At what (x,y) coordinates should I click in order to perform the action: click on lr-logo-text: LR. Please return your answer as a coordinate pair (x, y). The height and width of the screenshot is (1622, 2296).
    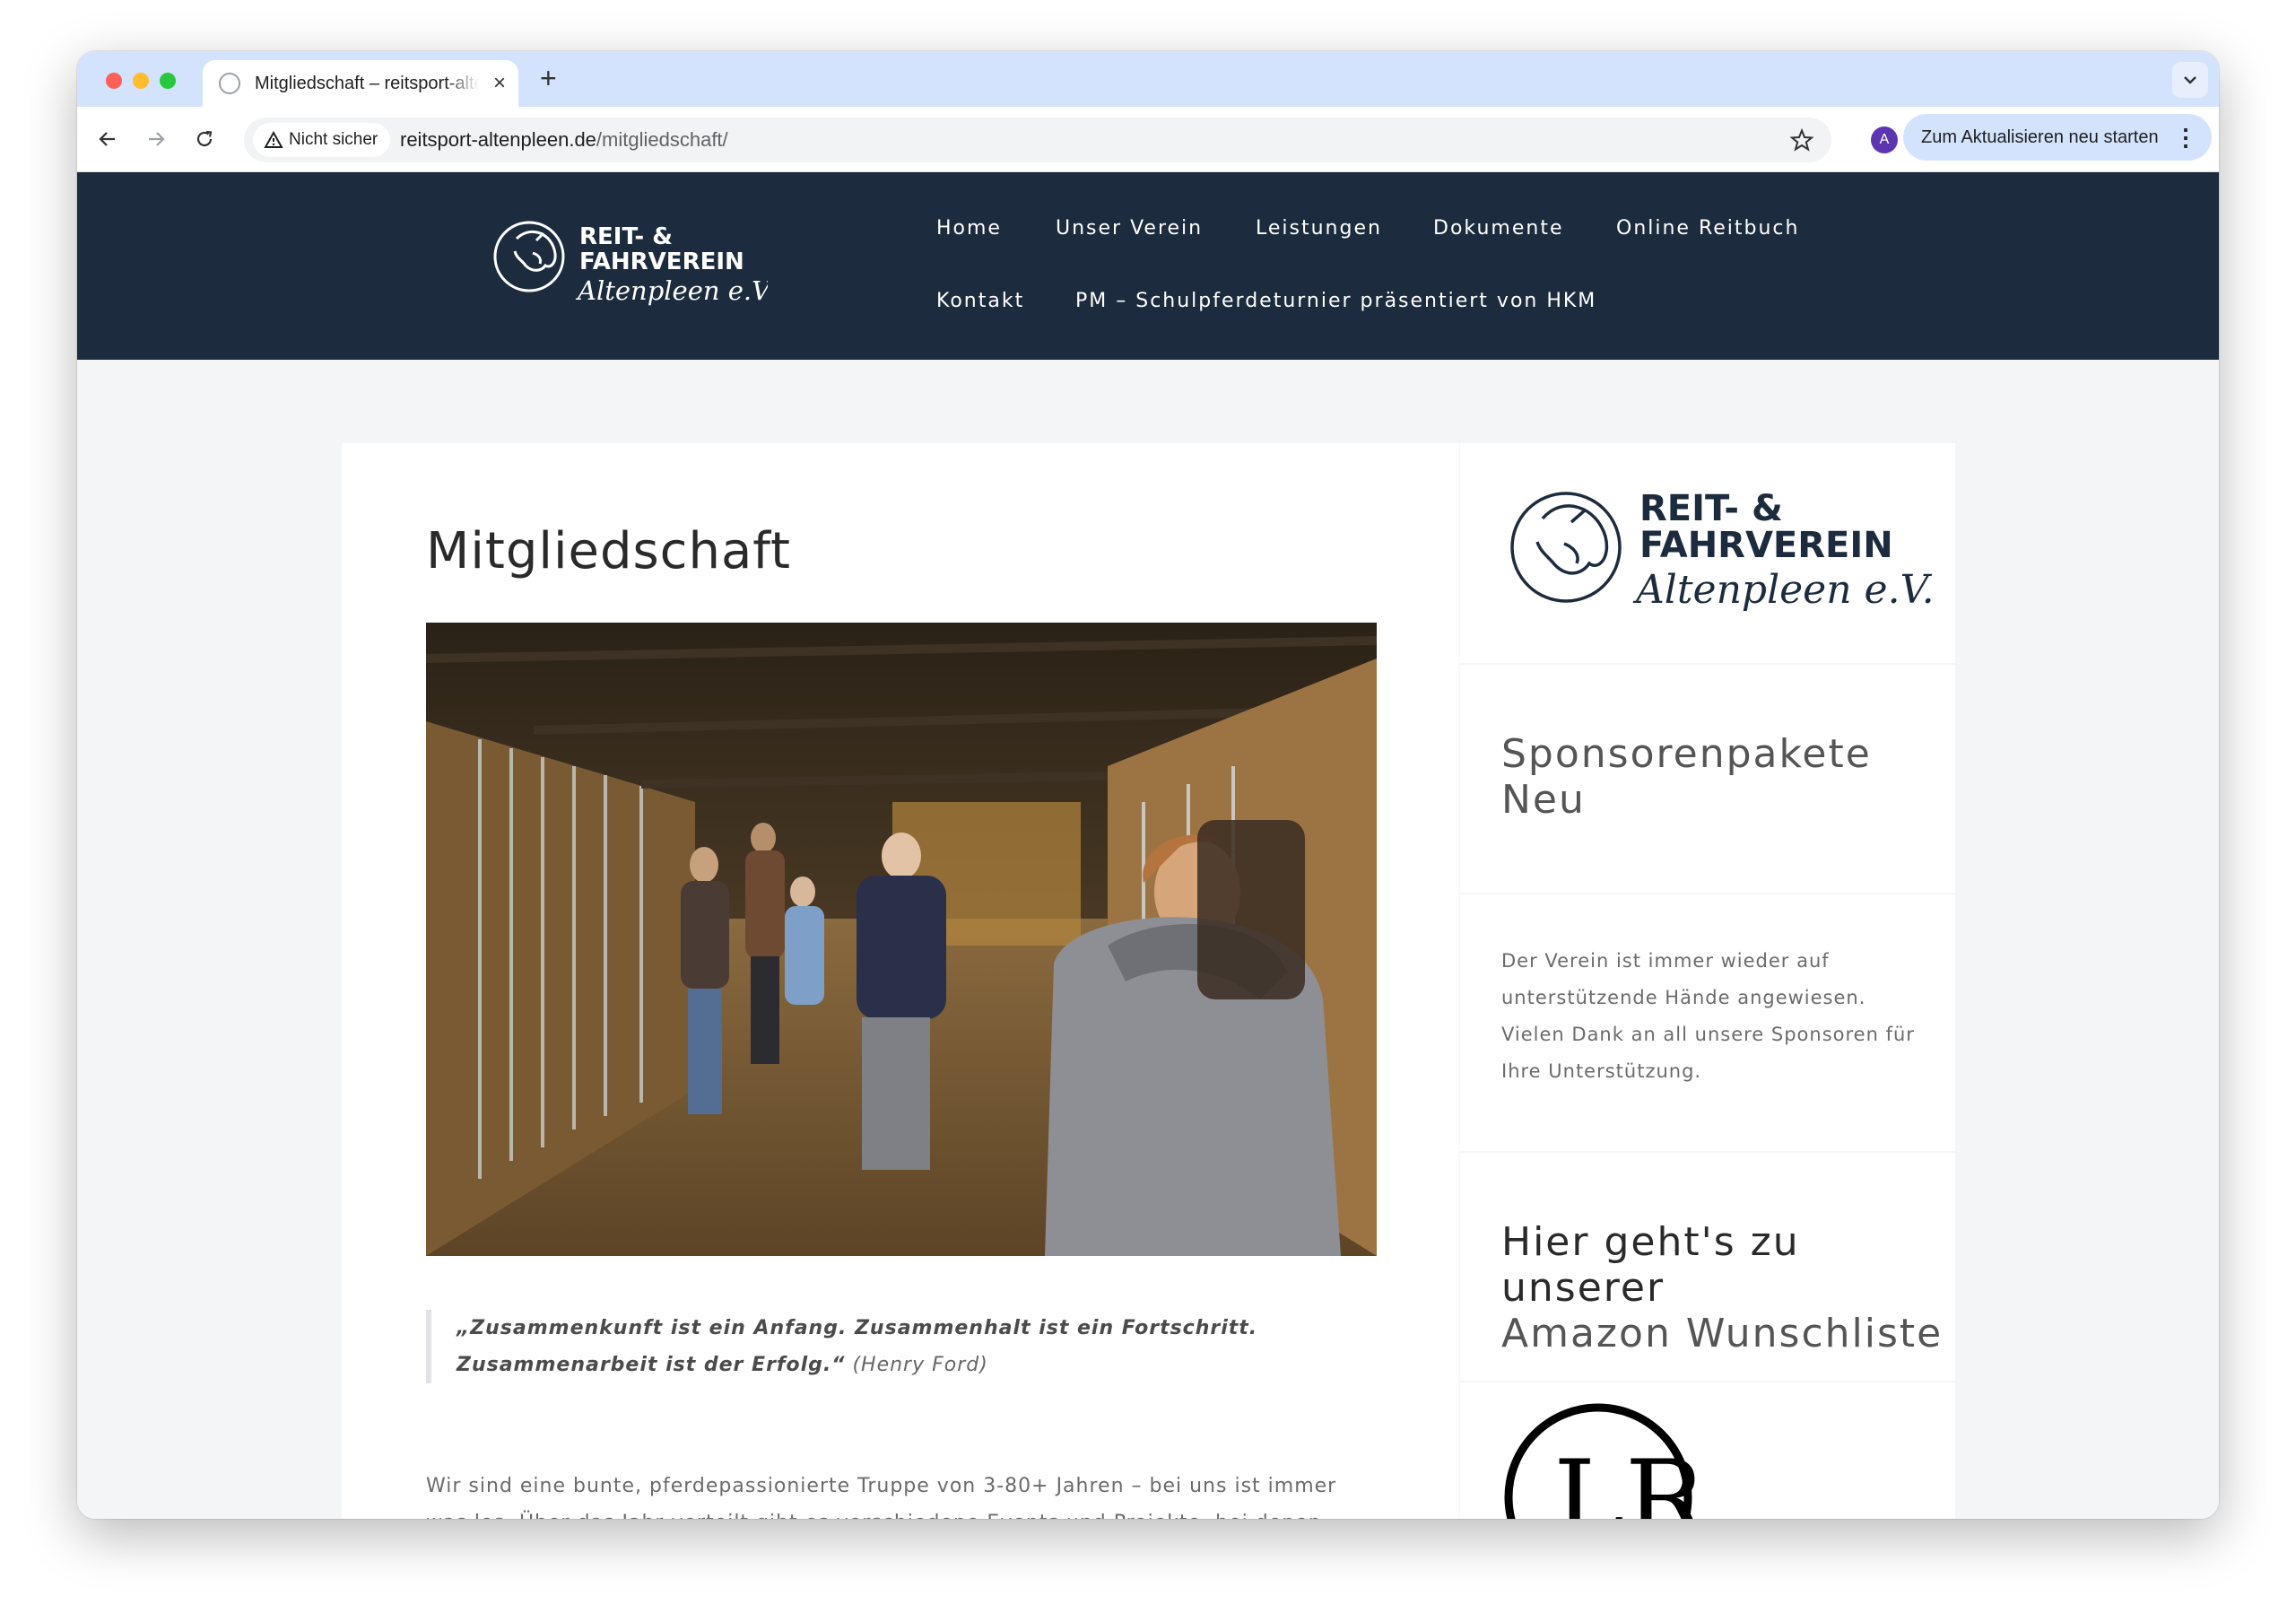
    Looking at the image, I should click on (1631, 1478).